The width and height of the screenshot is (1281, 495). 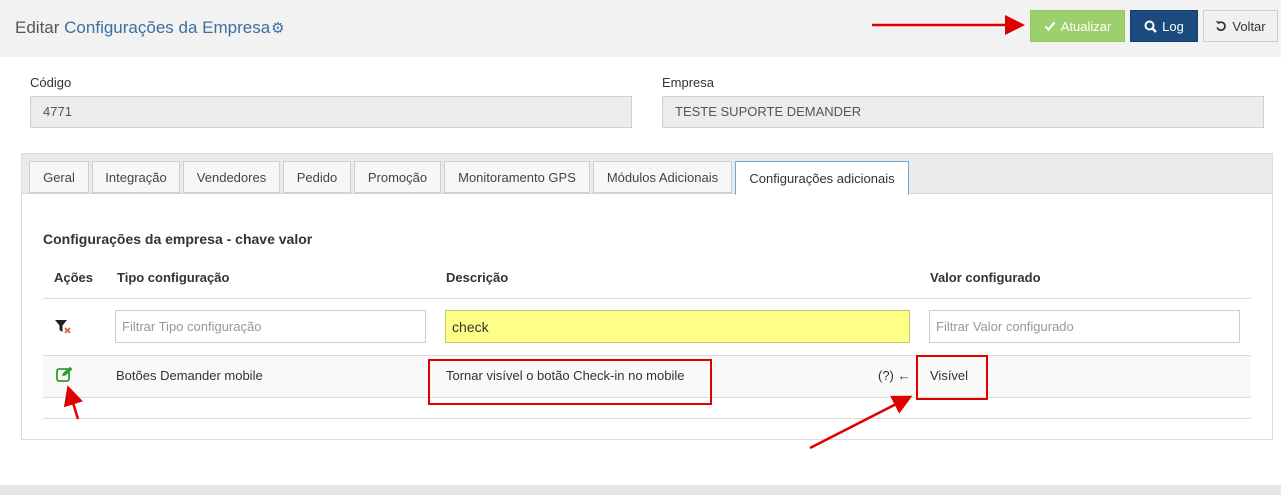 I want to click on update-button: Atualizar, so click(x=1077, y=26).